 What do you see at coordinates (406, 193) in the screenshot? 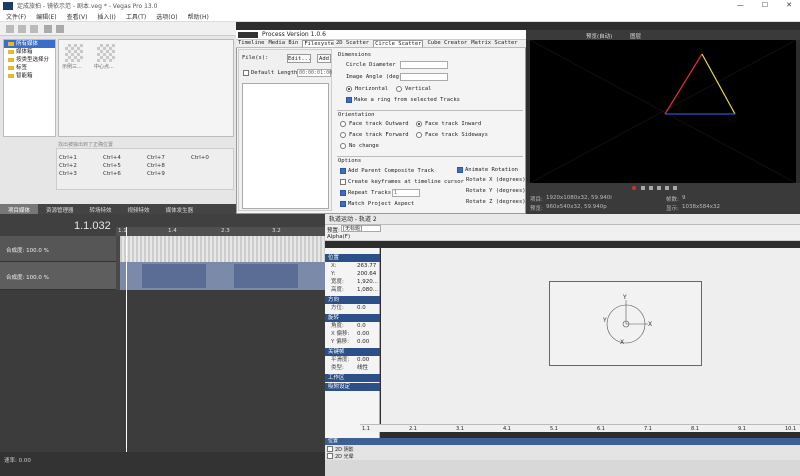
I see `repeat-tracks-input: 1` at bounding box center [406, 193].